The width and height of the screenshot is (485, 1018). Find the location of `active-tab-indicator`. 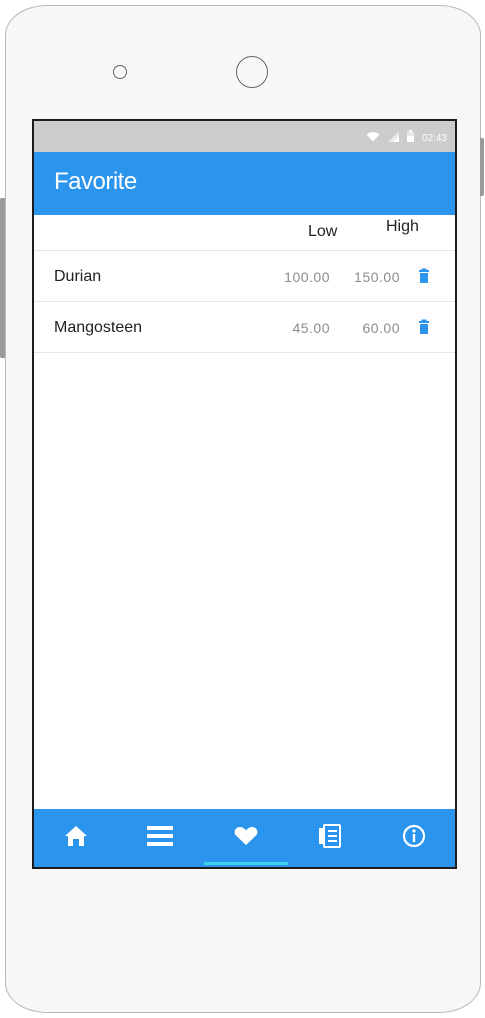

active-tab-indicator is located at coordinates (246, 863).